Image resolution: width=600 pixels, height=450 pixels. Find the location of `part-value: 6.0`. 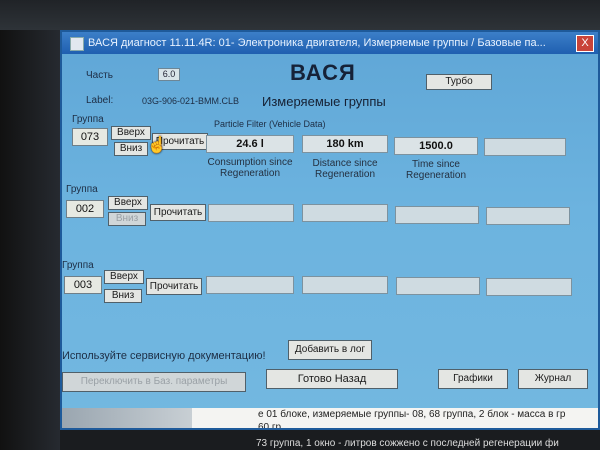

part-value: 6.0 is located at coordinates (169, 74).